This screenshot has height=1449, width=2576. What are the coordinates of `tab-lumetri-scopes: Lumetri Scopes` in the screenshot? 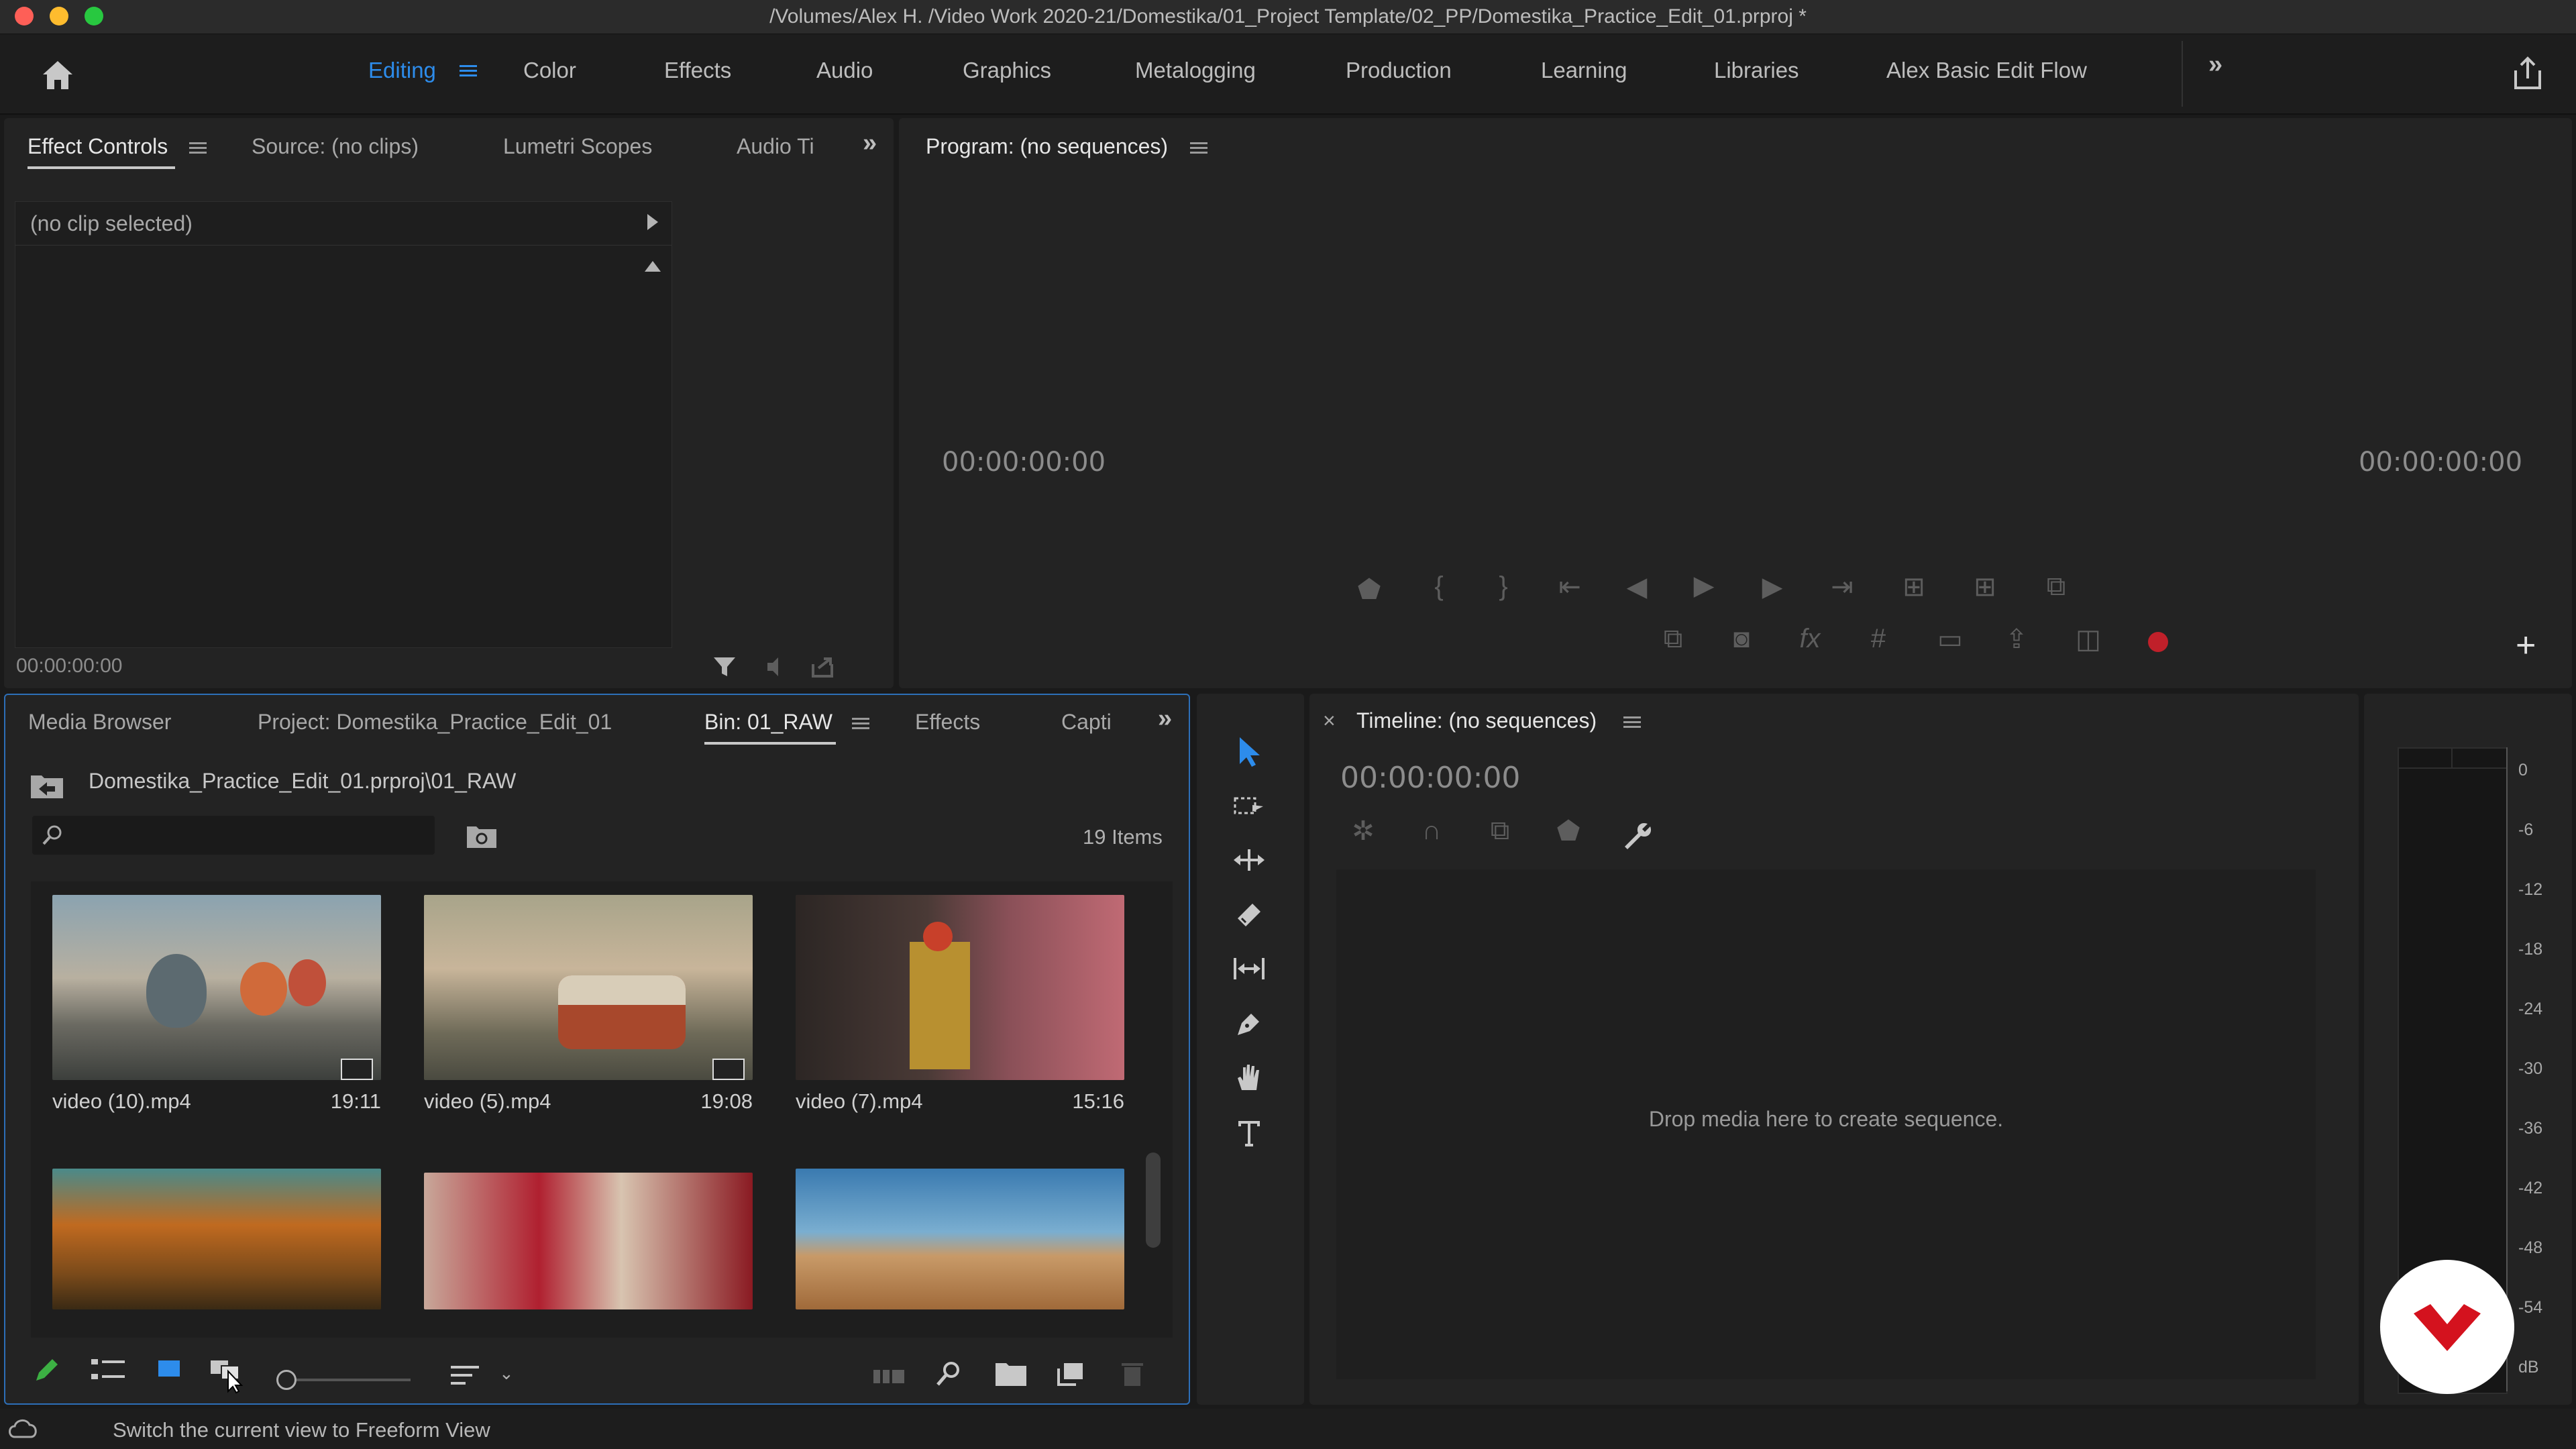 It's located at (577, 146).